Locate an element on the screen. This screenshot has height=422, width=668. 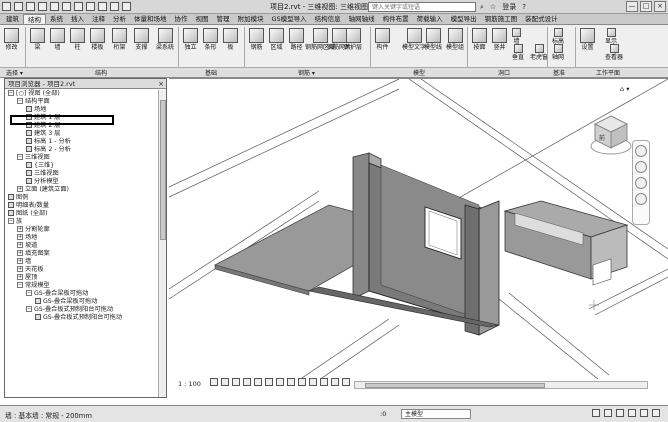
tab-manage: 管理 is located at coordinates (223, 19).